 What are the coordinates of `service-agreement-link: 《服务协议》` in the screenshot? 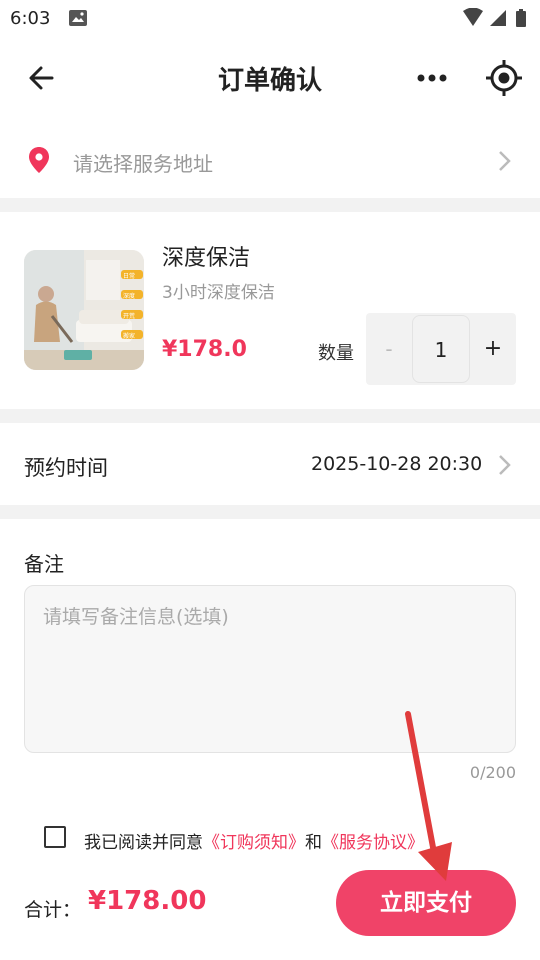 It's located at (373, 843).